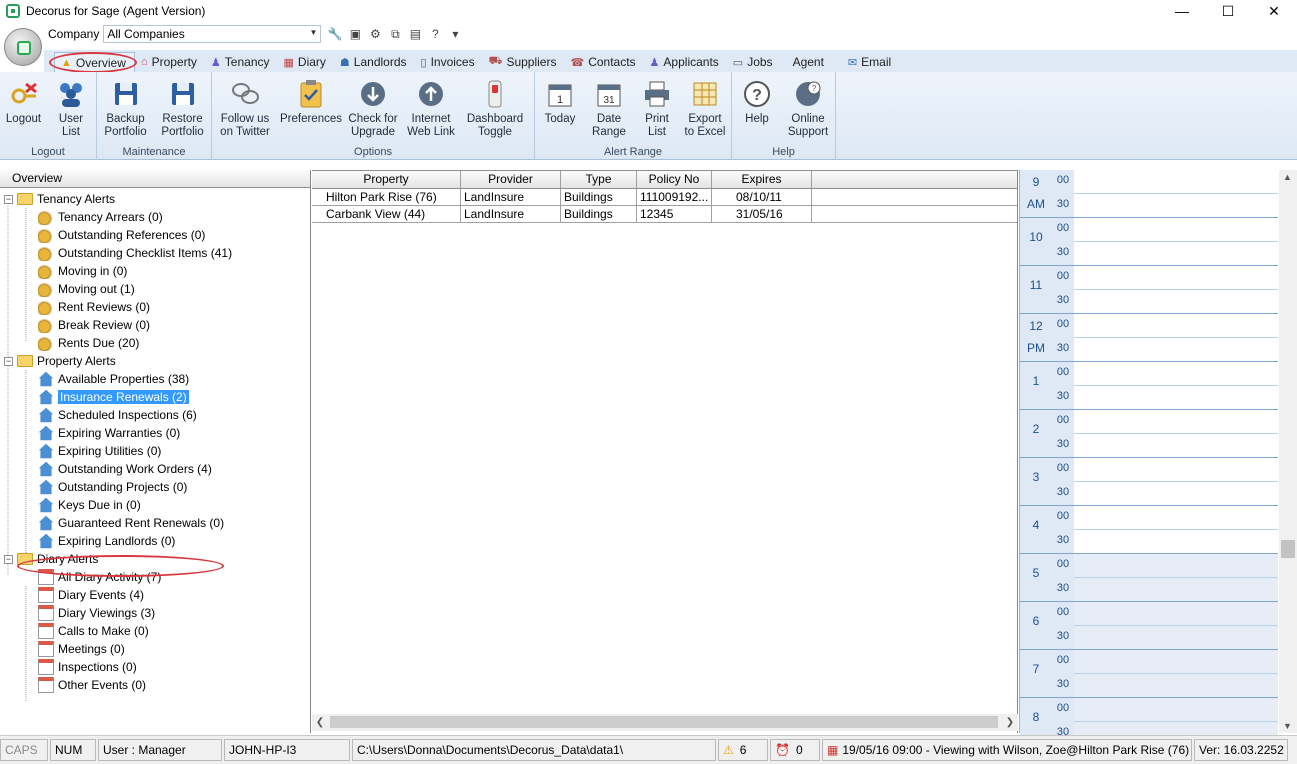 This screenshot has height=764, width=1297. What do you see at coordinates (320, 722) in the screenshot?
I see `scroll-left-icon: ❮` at bounding box center [320, 722].